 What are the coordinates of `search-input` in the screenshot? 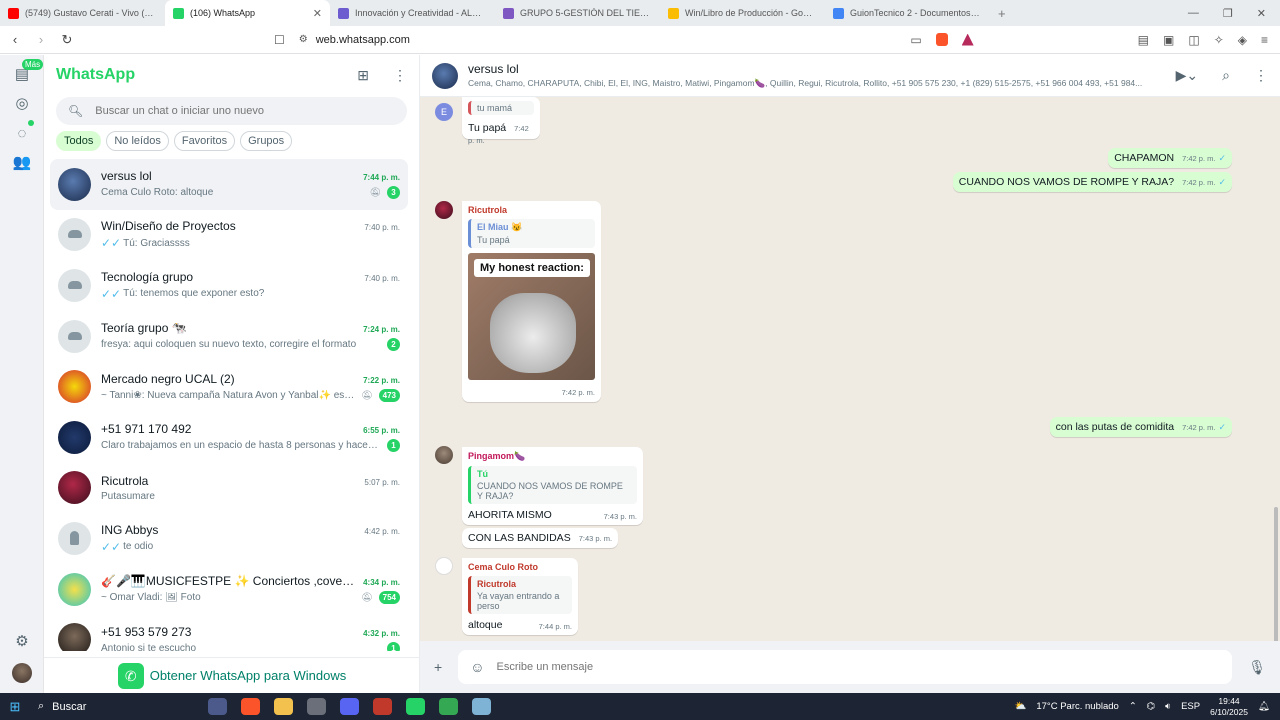 It's located at (245, 111).